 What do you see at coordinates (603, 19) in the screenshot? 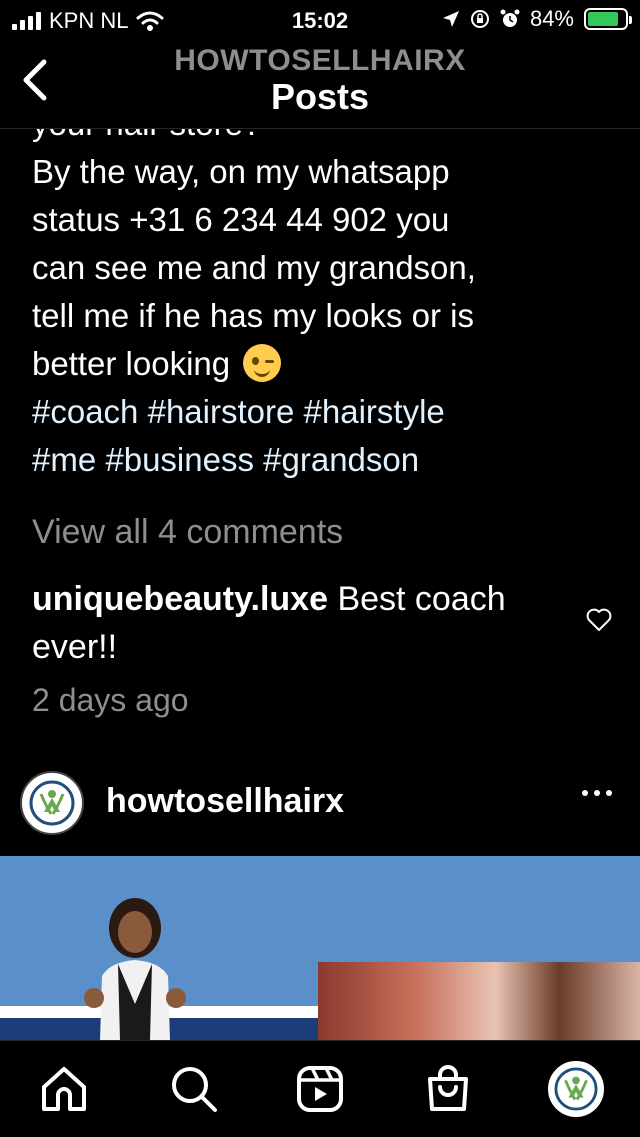
I see `battery-fill` at bounding box center [603, 19].